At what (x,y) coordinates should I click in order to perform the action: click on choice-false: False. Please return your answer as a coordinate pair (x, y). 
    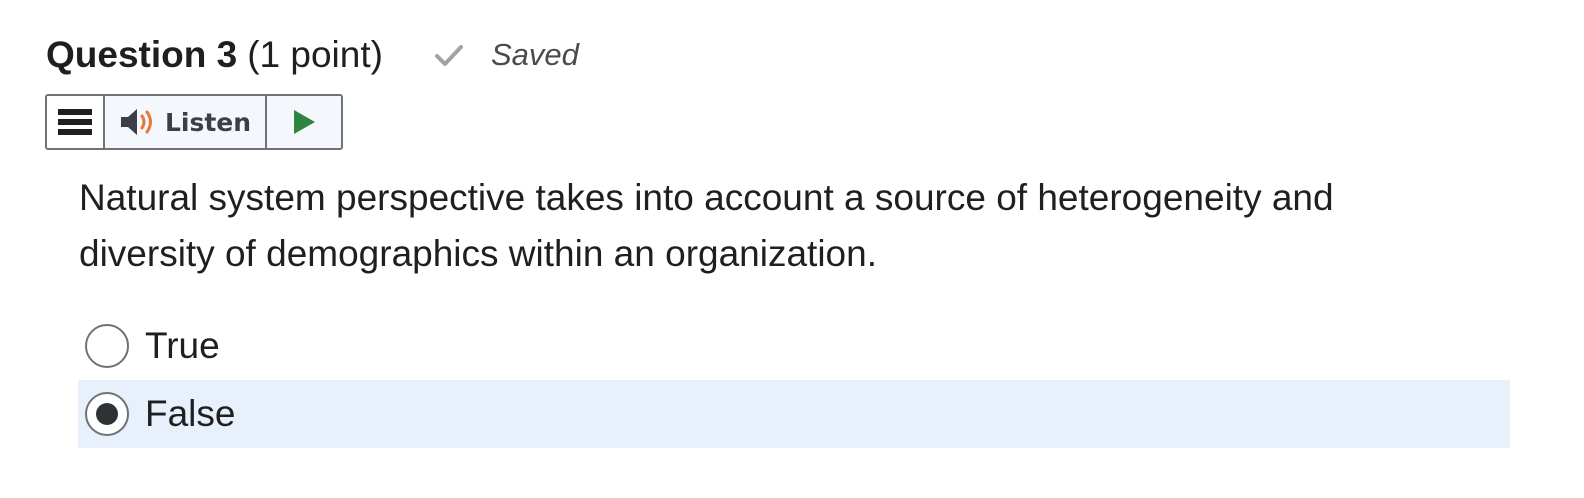
    Looking at the image, I should click on (794, 414).